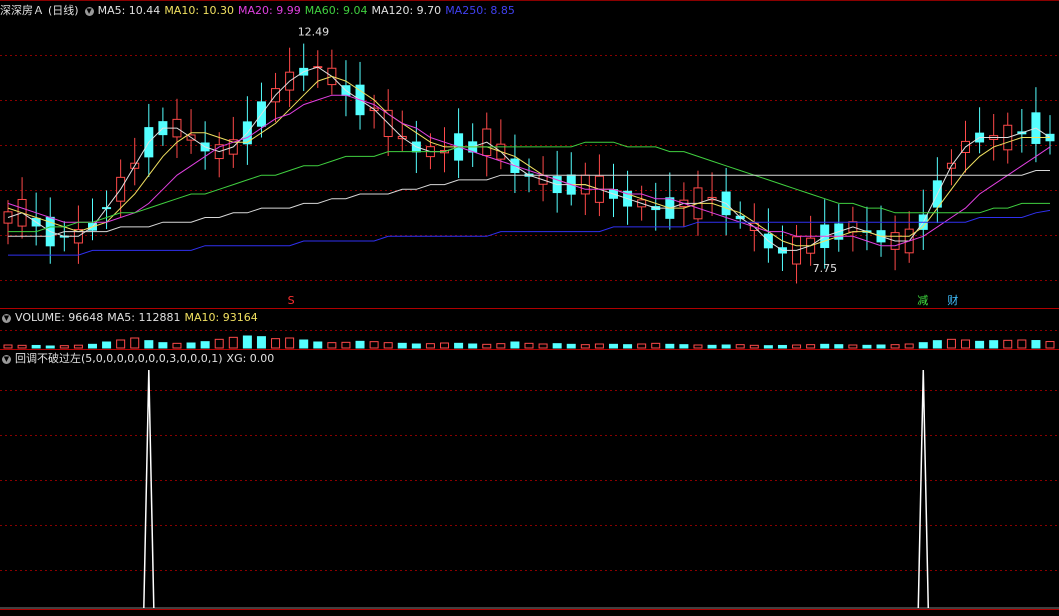 This screenshot has height=616, width=1059. Describe the element at coordinates (314, 31) in the screenshot. I see `high-label: 12.49` at that location.